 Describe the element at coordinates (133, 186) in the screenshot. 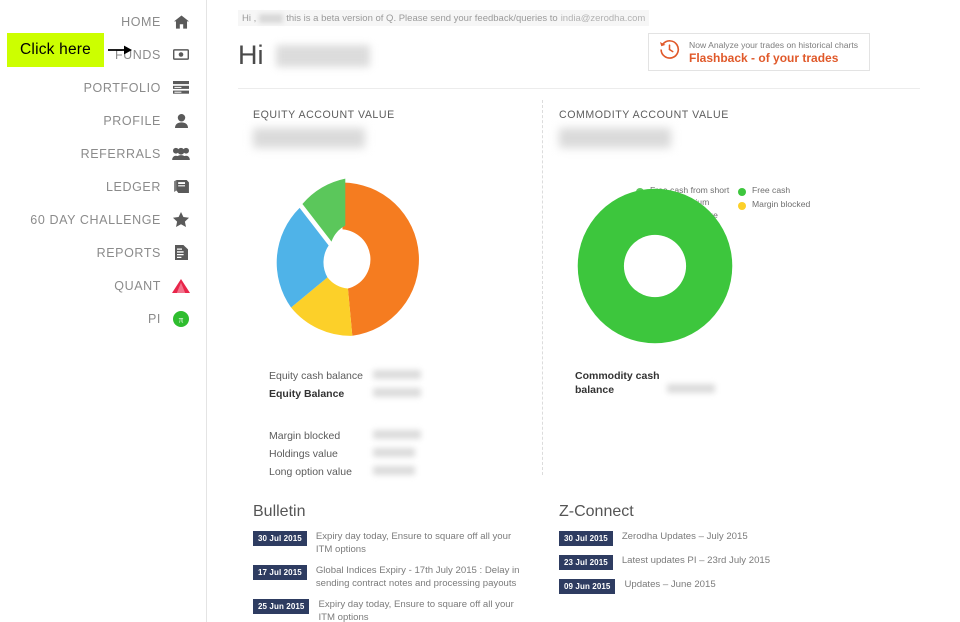

I see `sidebar-item-label: LEDGER` at that location.